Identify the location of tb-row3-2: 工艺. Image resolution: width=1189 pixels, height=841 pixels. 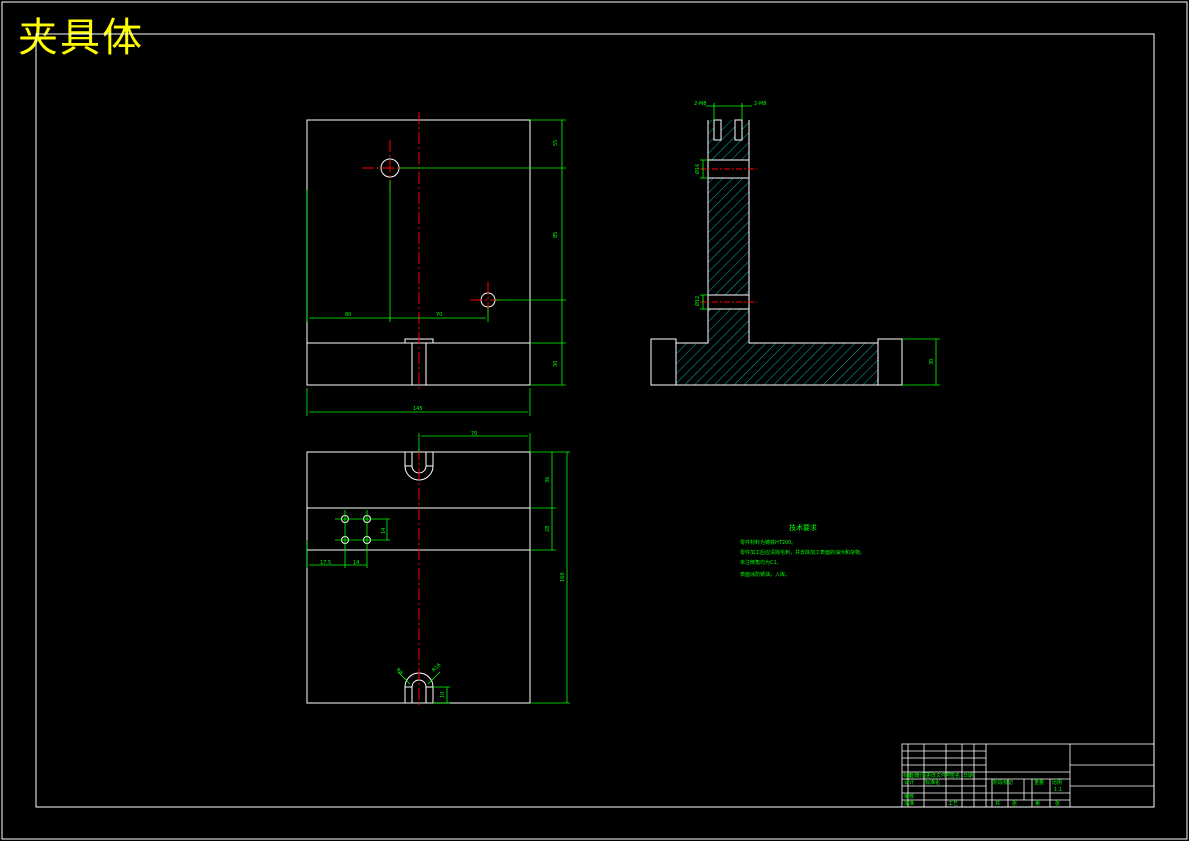
(953, 804).